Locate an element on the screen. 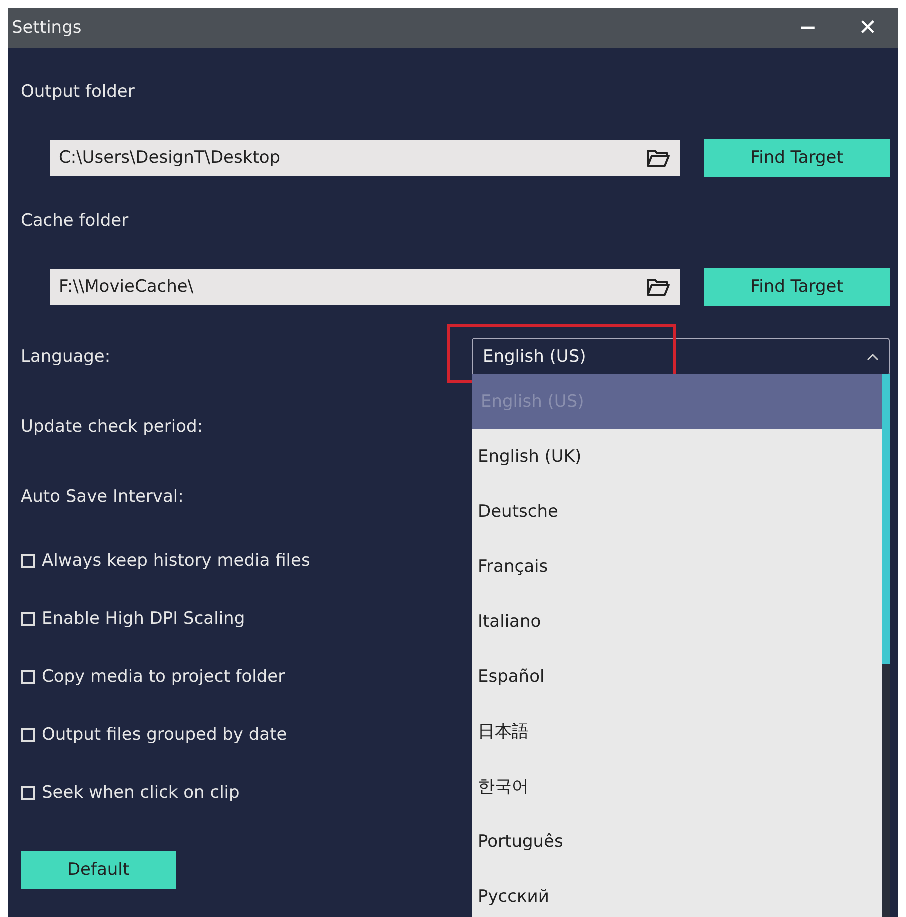 The height and width of the screenshot is (917, 906). checkbox-label: Copy media to project folder is located at coordinates (164, 677).